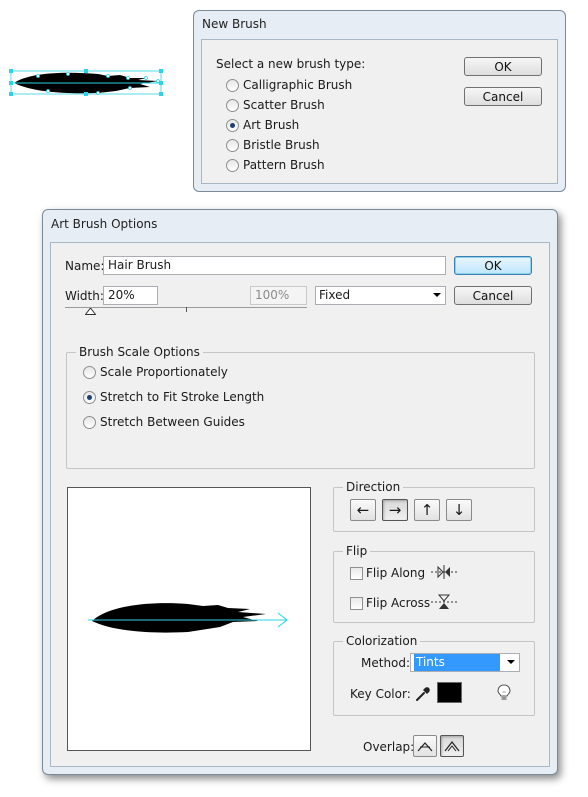 The width and height of the screenshot is (588, 797). I want to click on direction-down-button: ↓, so click(459, 510).